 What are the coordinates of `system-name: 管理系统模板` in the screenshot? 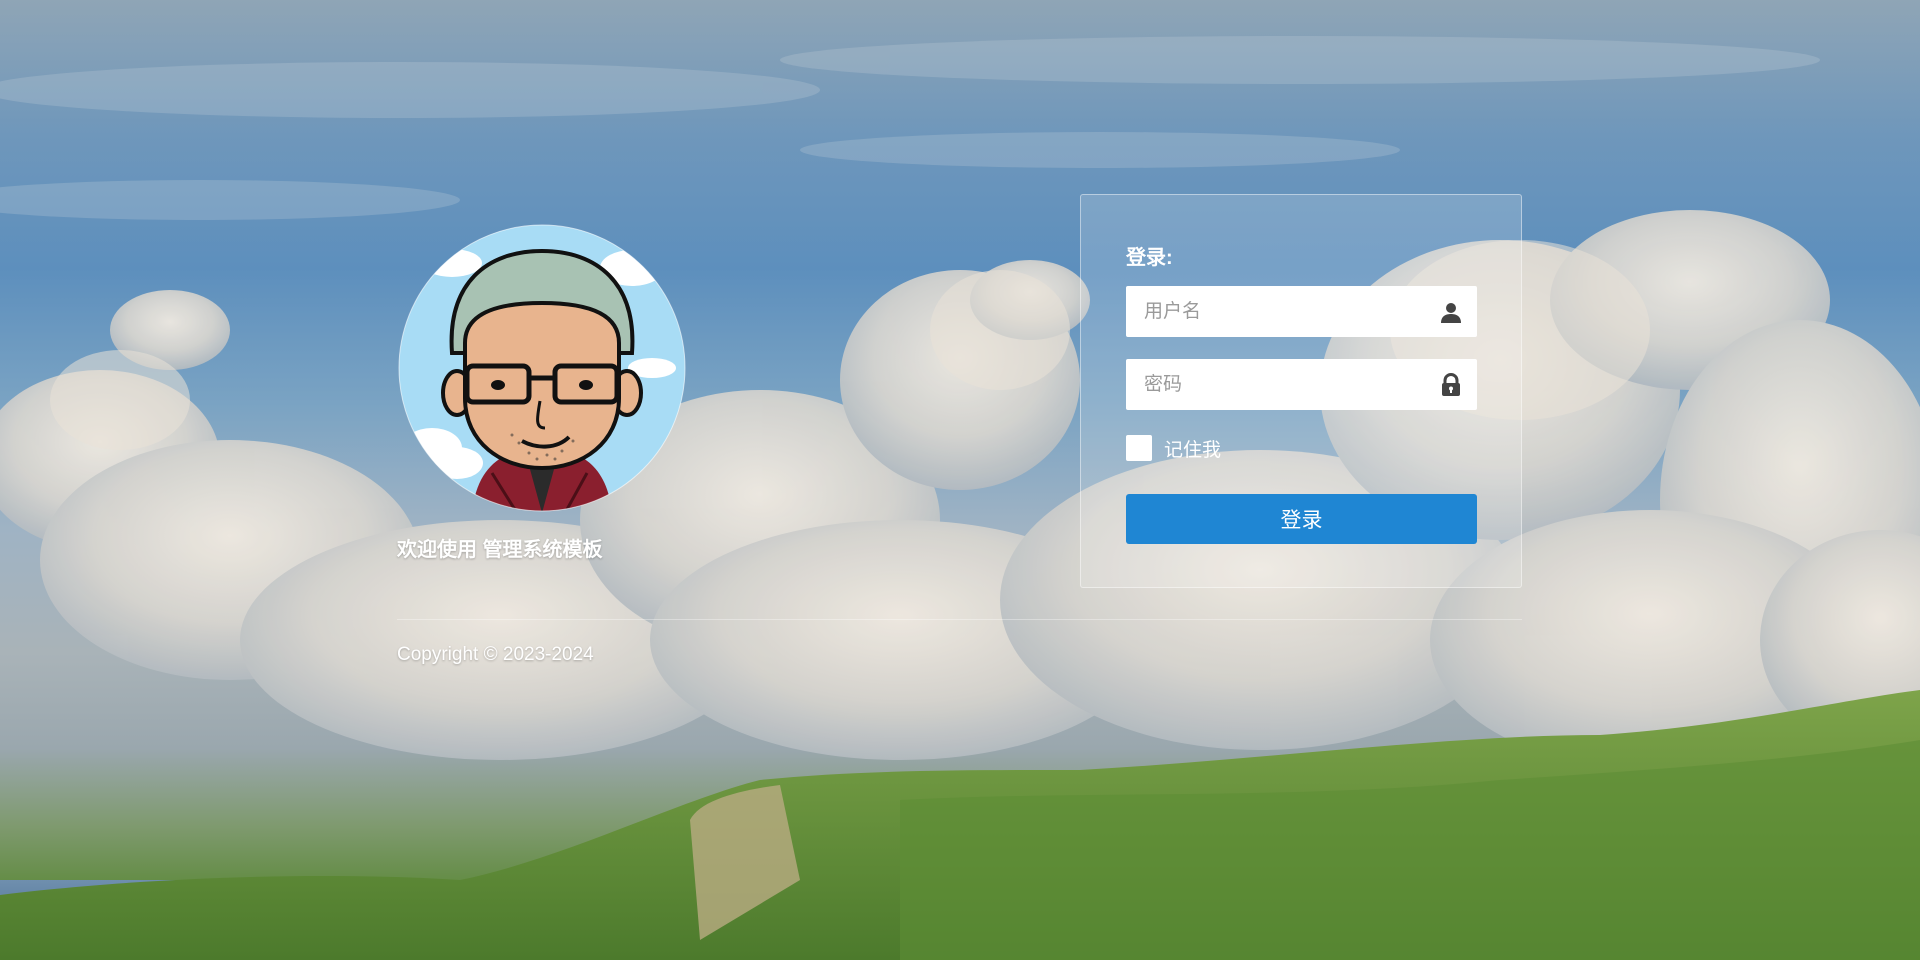 It's located at (542, 550).